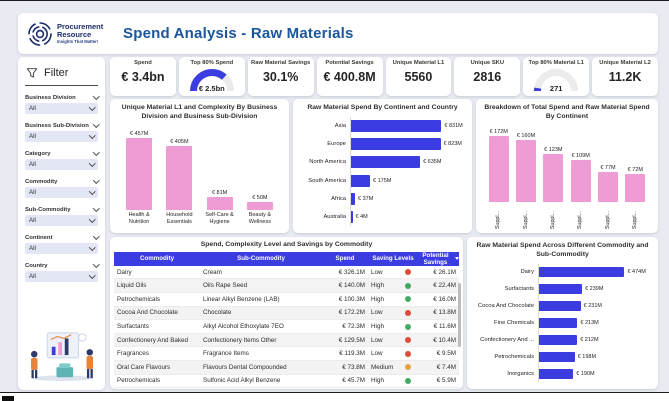  I want to click on column-header-spend: Spend, so click(345, 258).